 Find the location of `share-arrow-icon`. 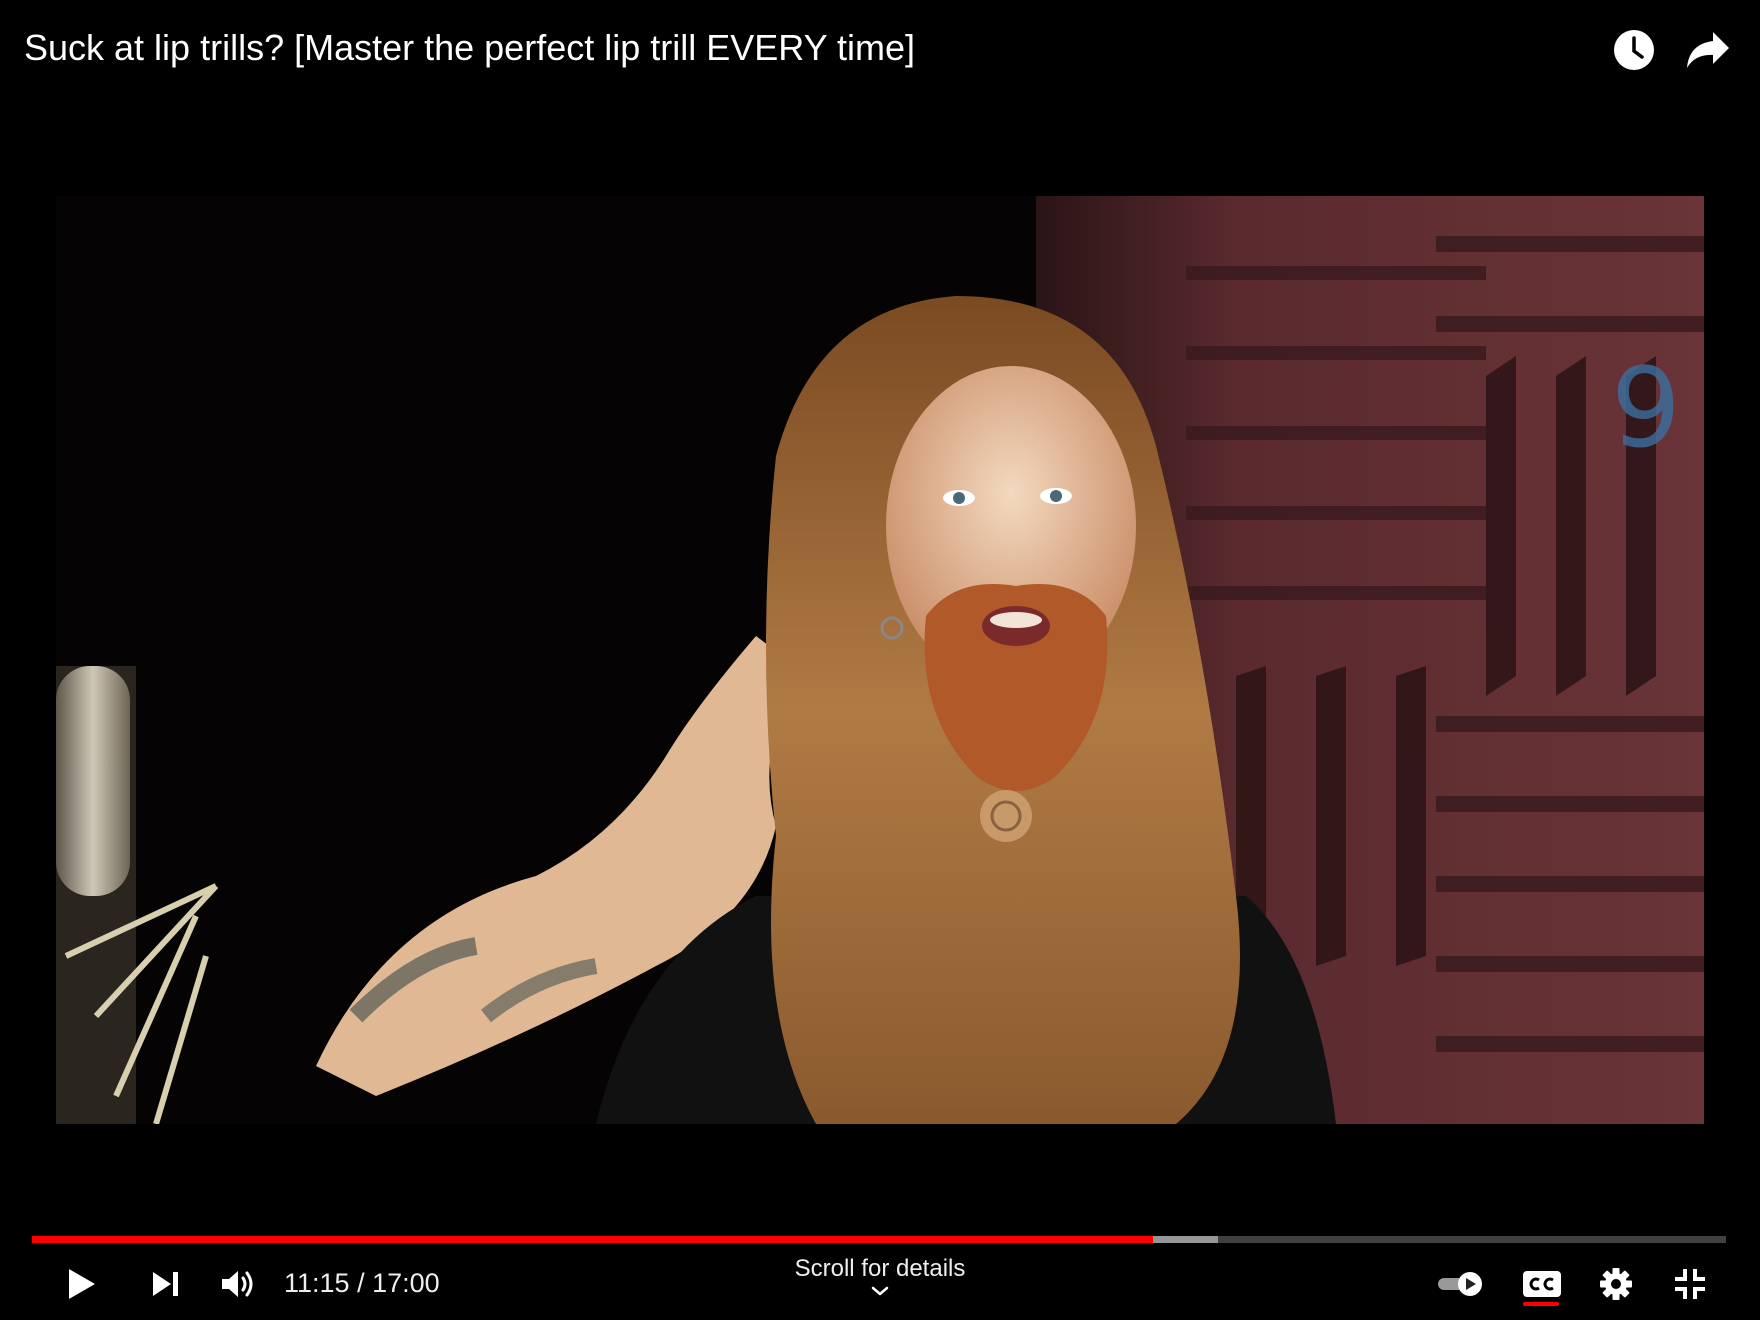

share-arrow-icon is located at coordinates (1708, 50).